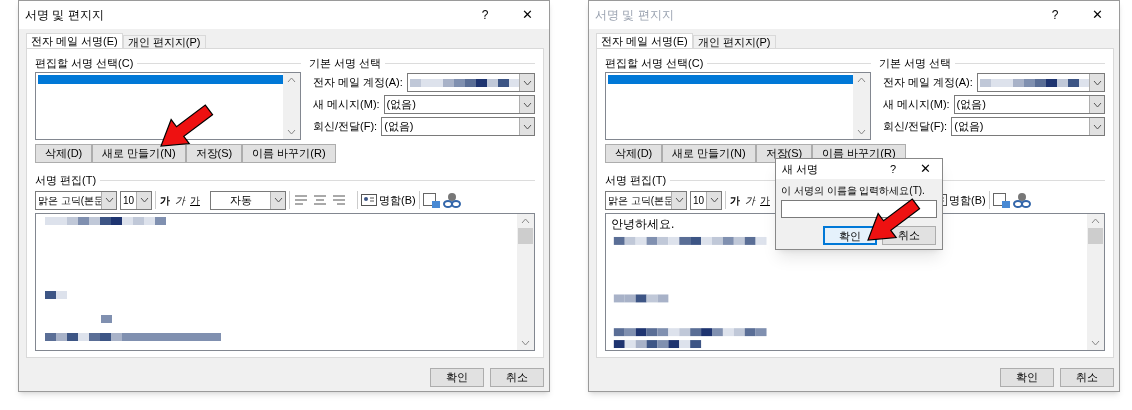 The height and width of the screenshot is (410, 1132). What do you see at coordinates (800, 169) in the screenshot?
I see `window-title: 새 서명` at bounding box center [800, 169].